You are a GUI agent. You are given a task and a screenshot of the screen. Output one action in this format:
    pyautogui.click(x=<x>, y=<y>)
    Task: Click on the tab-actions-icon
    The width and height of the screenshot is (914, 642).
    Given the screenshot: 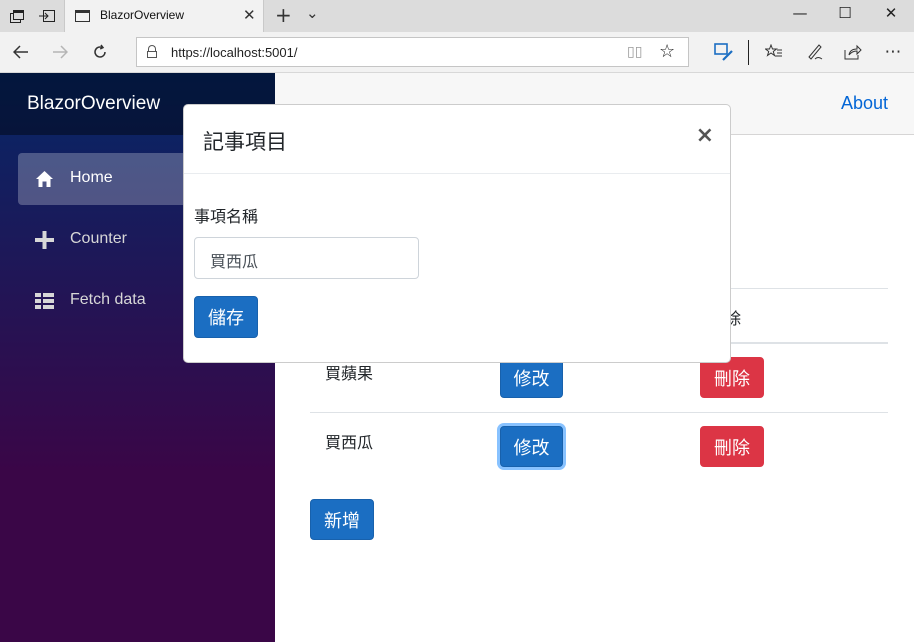 What is the action you would take?
    pyautogui.click(x=17, y=16)
    